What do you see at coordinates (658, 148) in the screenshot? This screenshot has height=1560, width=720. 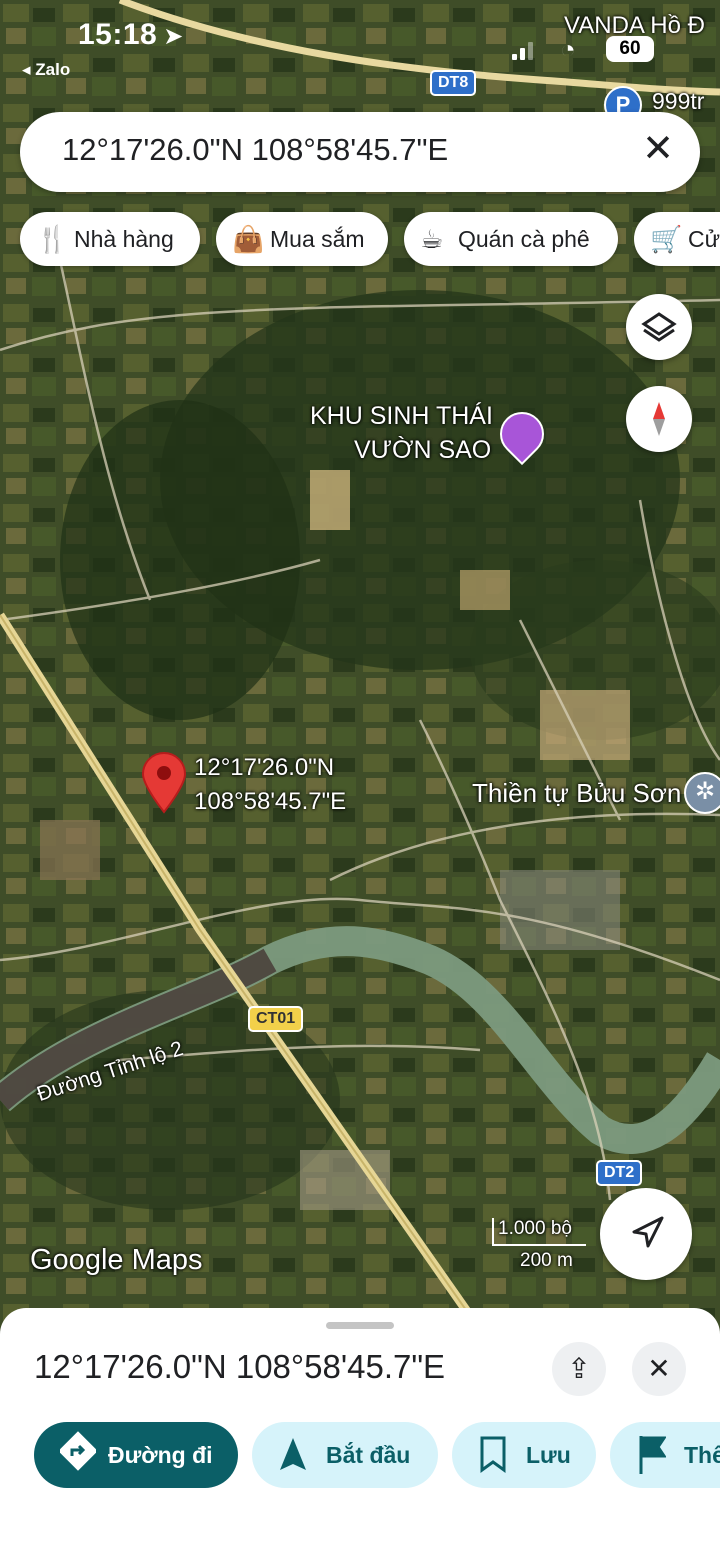 I see `clear-search-icon: ✕` at bounding box center [658, 148].